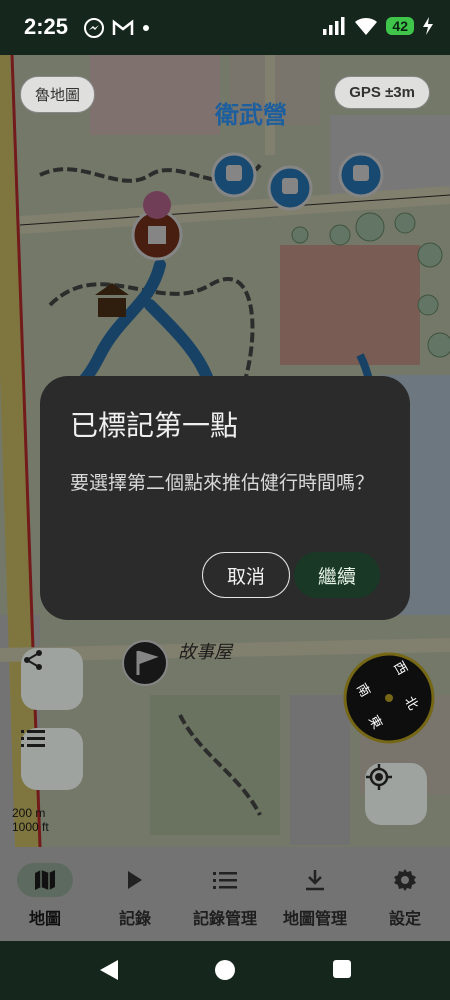 The image size is (450, 1000). I want to click on system-icons: 42, so click(378, 26).